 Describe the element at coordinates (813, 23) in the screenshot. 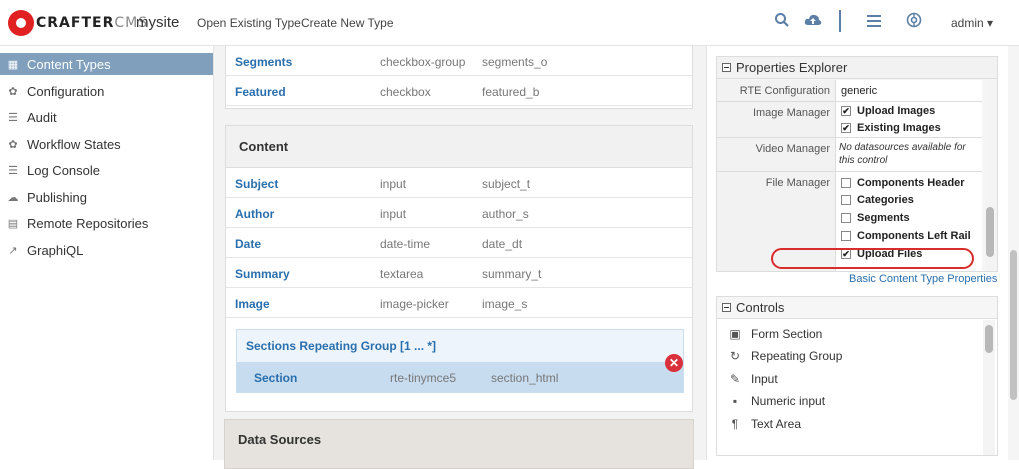

I see `cloud-upload-icon` at that location.